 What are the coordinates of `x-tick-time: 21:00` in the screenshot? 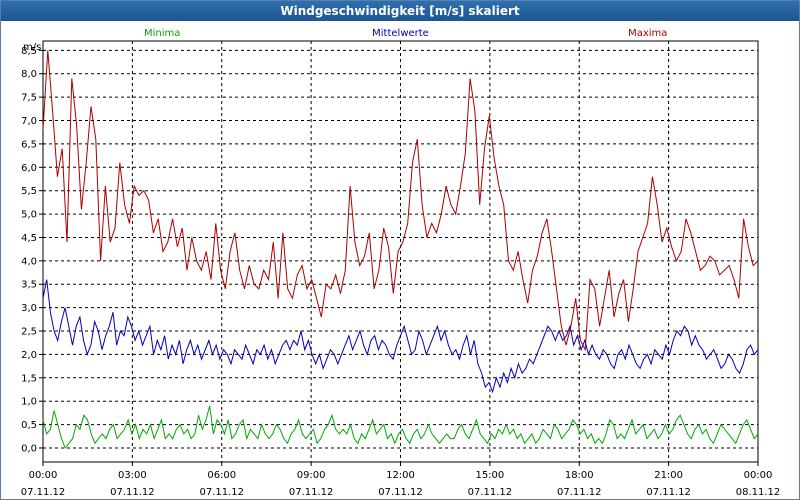 It's located at (668, 475).